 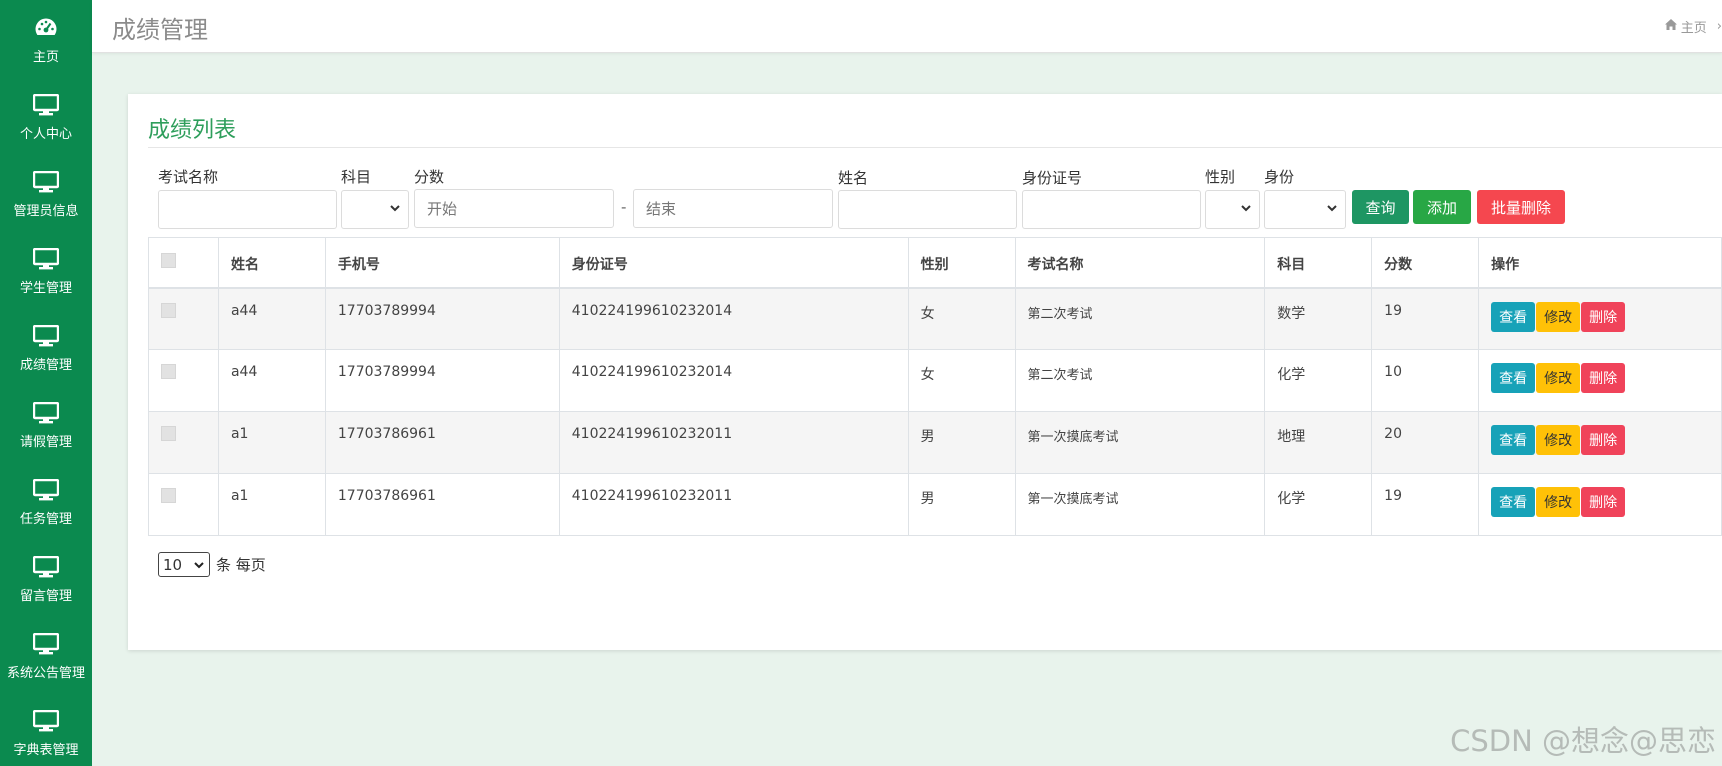 I want to click on idcard-label: 身份证号, so click(x=1052, y=178).